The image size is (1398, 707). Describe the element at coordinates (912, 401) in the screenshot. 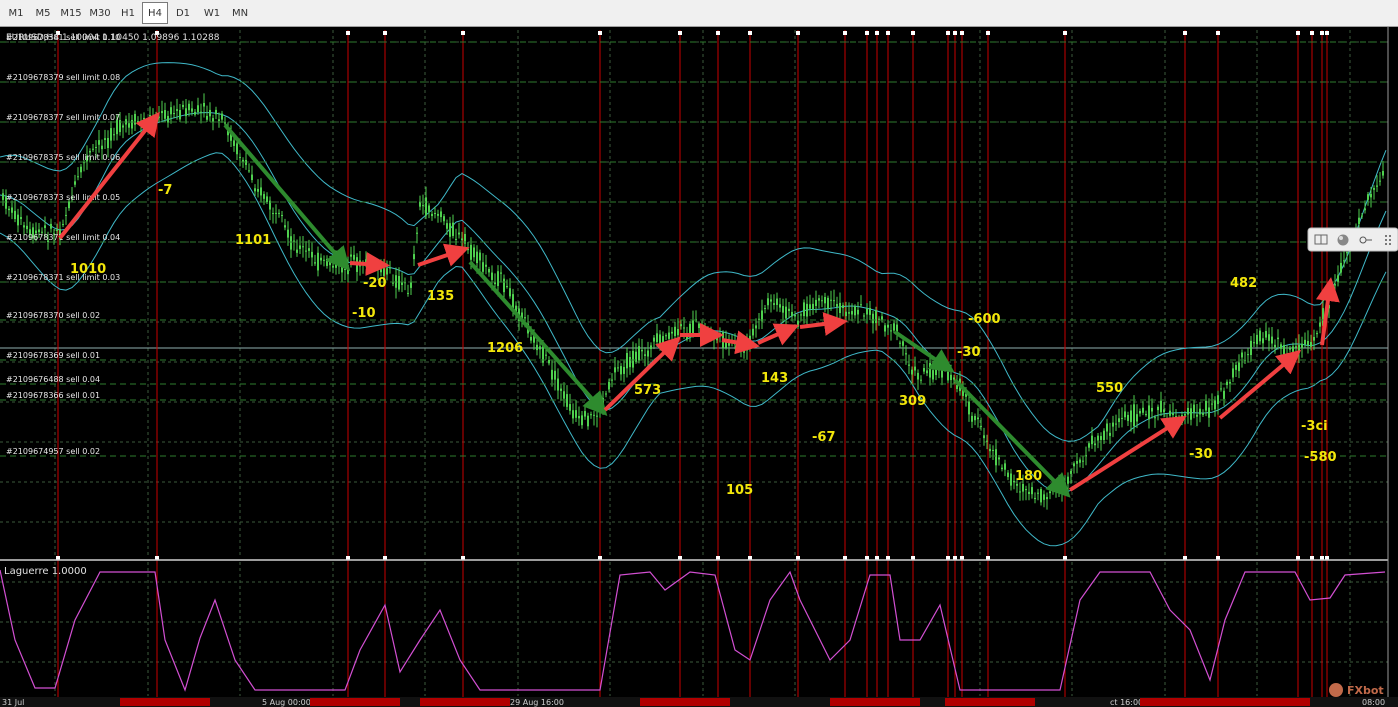

I see `profit-label: 309` at that location.